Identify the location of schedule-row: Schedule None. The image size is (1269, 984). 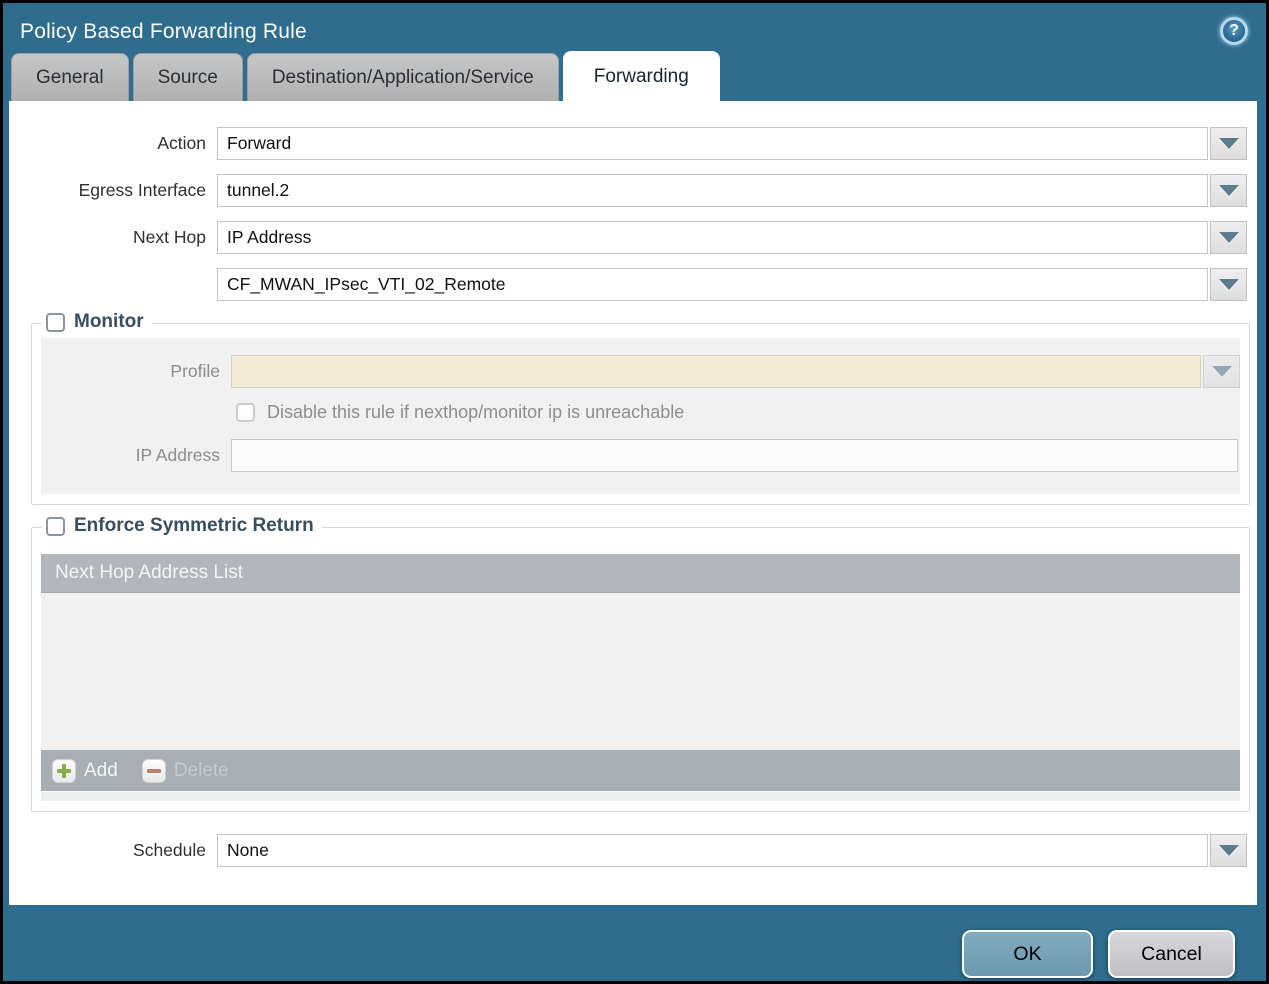
(628, 850).